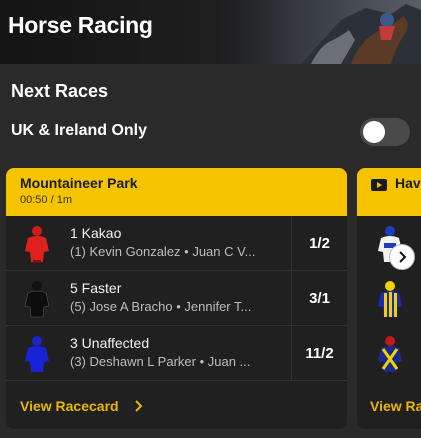 Image resolution: width=421 pixels, height=438 pixels. I want to click on hero-banner: Horse Racing, so click(210, 32).